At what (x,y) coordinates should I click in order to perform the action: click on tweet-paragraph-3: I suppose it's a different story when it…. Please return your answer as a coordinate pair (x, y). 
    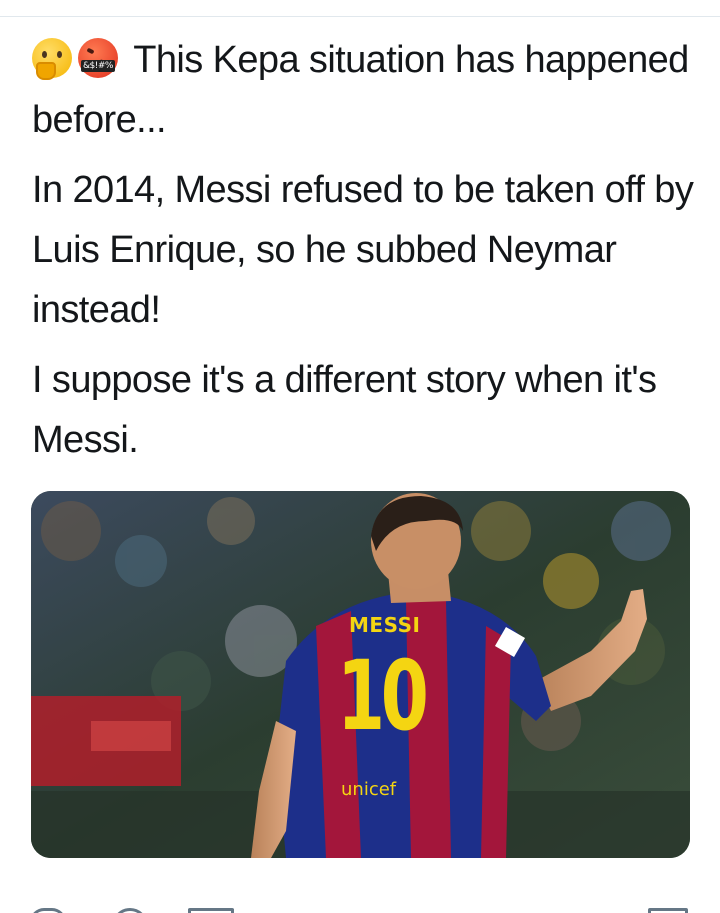
    Looking at the image, I should click on (344, 410).